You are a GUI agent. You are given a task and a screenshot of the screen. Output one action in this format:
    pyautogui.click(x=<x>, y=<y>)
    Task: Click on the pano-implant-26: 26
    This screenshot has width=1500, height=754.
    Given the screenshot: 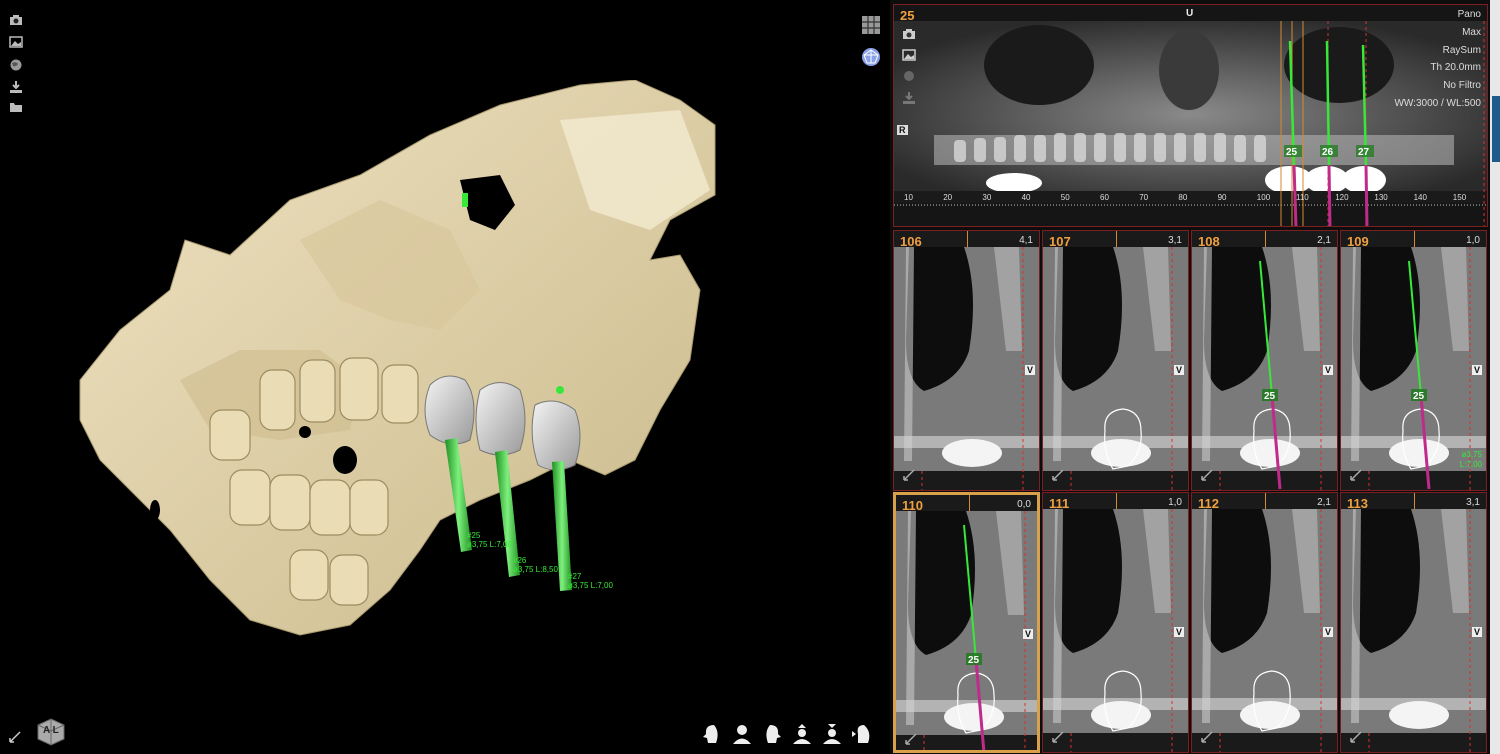 What is the action you would take?
    pyautogui.click(x=1328, y=152)
    